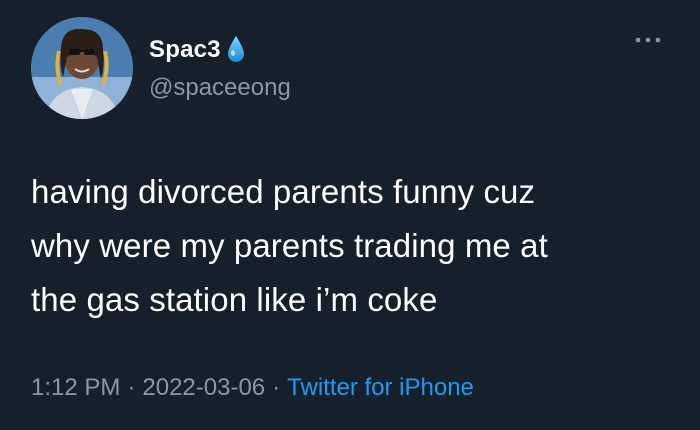 The width and height of the screenshot is (700, 430). Describe the element at coordinates (648, 40) in the screenshot. I see `more-horizontal-icon` at that location.